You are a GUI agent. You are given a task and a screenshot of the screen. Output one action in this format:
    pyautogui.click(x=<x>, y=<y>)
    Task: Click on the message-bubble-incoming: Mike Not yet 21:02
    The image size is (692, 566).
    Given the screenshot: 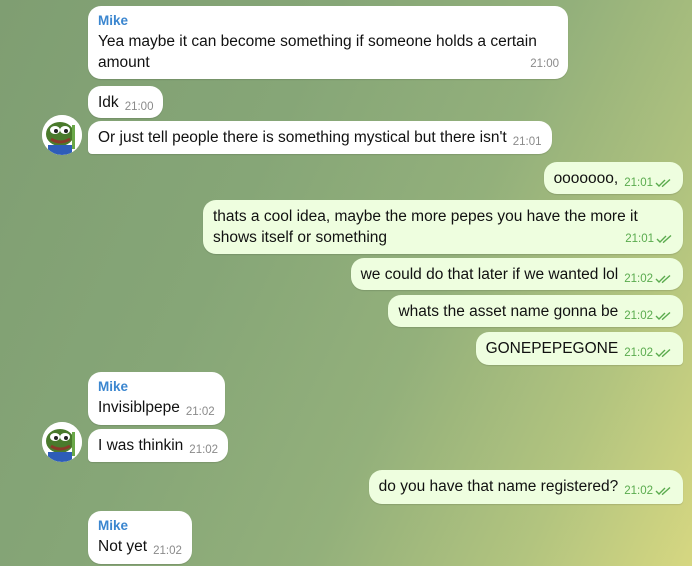 What is the action you would take?
    pyautogui.click(x=140, y=537)
    